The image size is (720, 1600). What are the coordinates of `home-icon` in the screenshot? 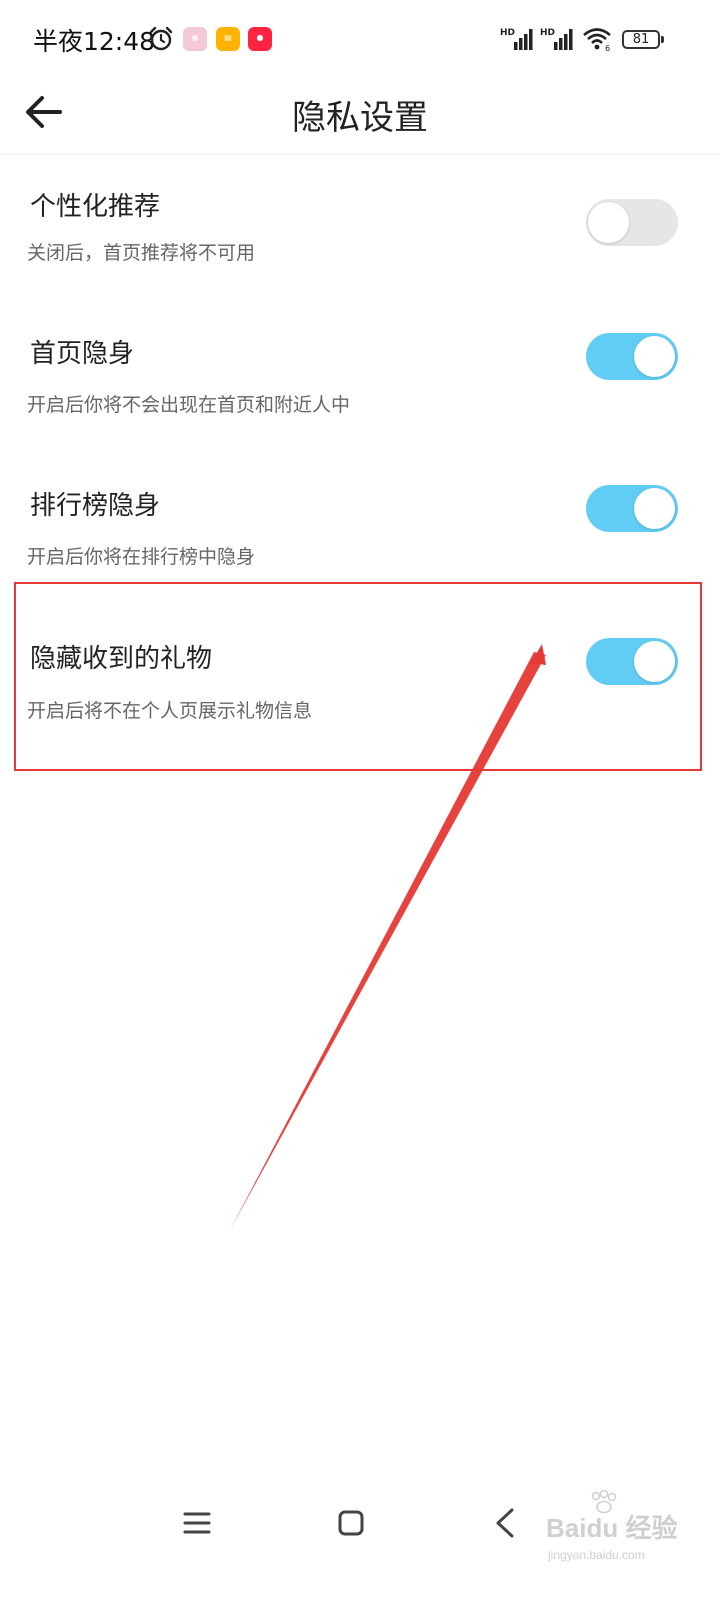 It's located at (351, 1523).